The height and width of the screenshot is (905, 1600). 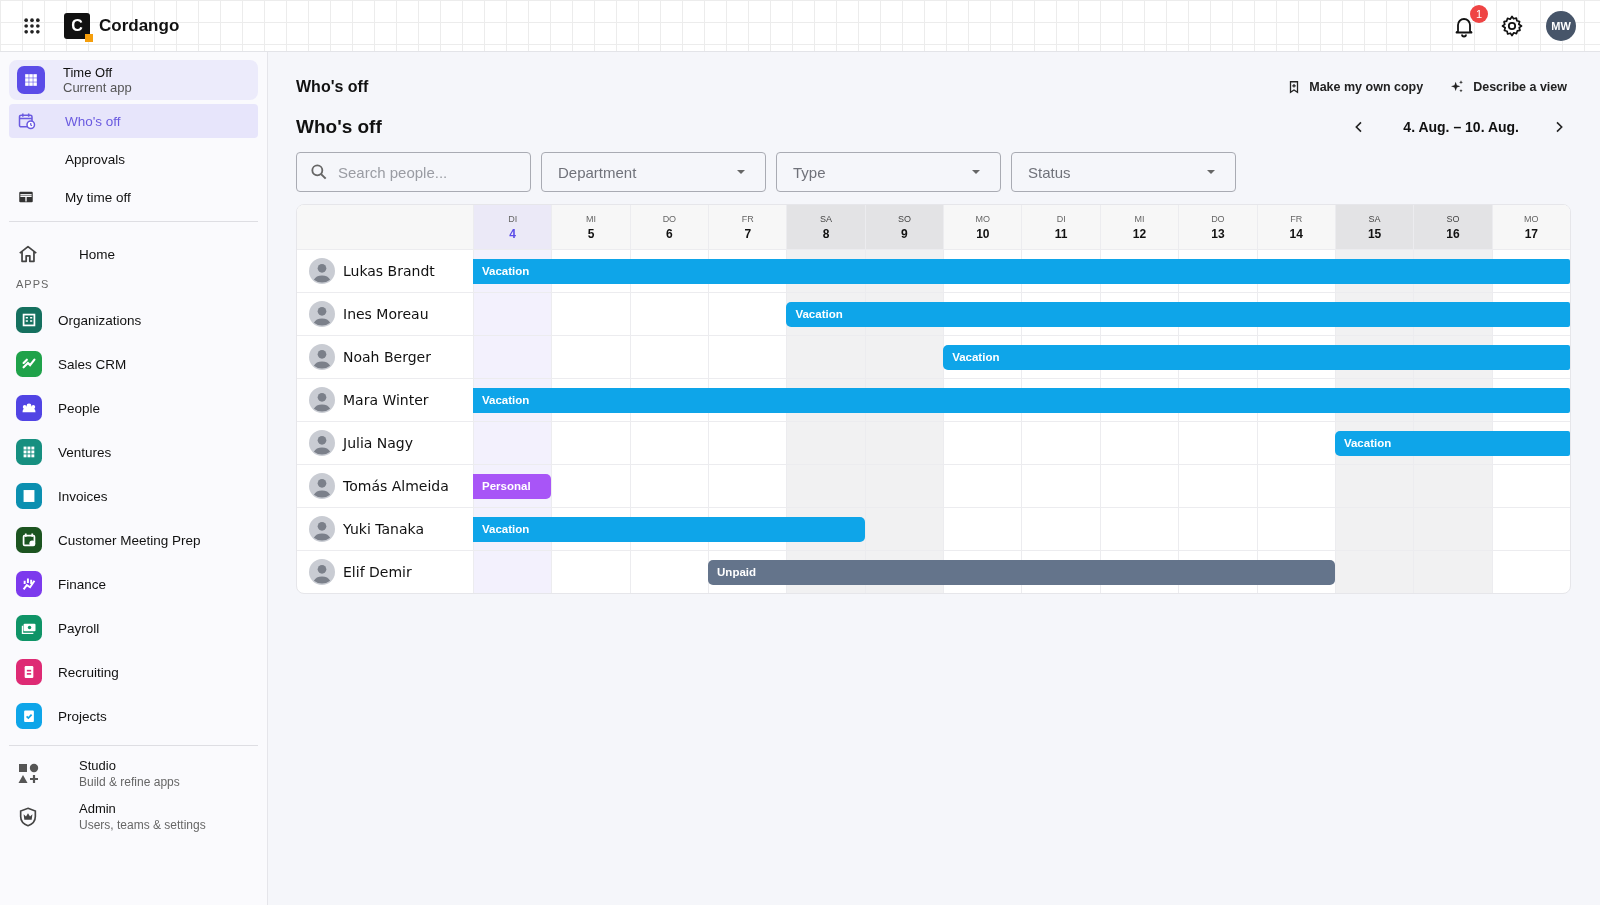 What do you see at coordinates (385, 271) in the screenshot?
I see `name-cell: Lukas Brandt` at bounding box center [385, 271].